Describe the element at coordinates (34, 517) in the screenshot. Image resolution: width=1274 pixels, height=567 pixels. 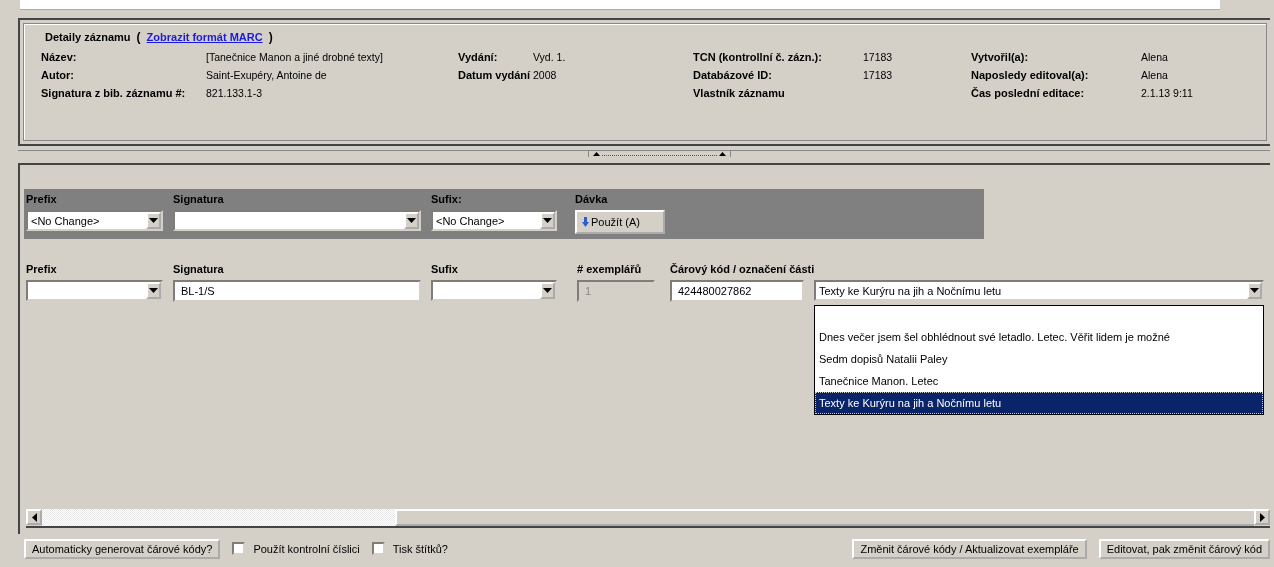
I see `scroll-left-icon` at that location.